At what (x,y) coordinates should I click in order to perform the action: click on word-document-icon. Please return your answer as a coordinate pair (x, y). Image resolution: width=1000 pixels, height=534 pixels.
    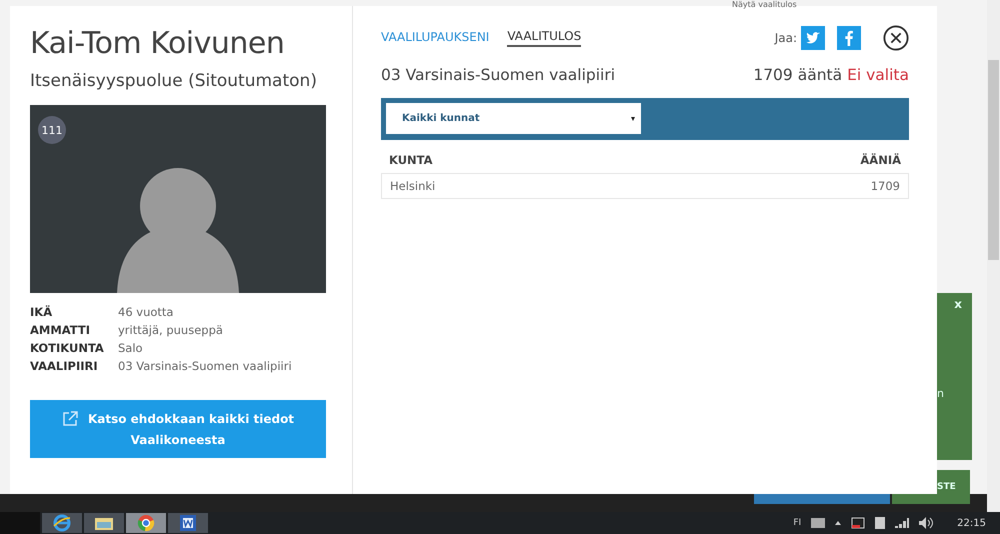
    Looking at the image, I should click on (188, 523).